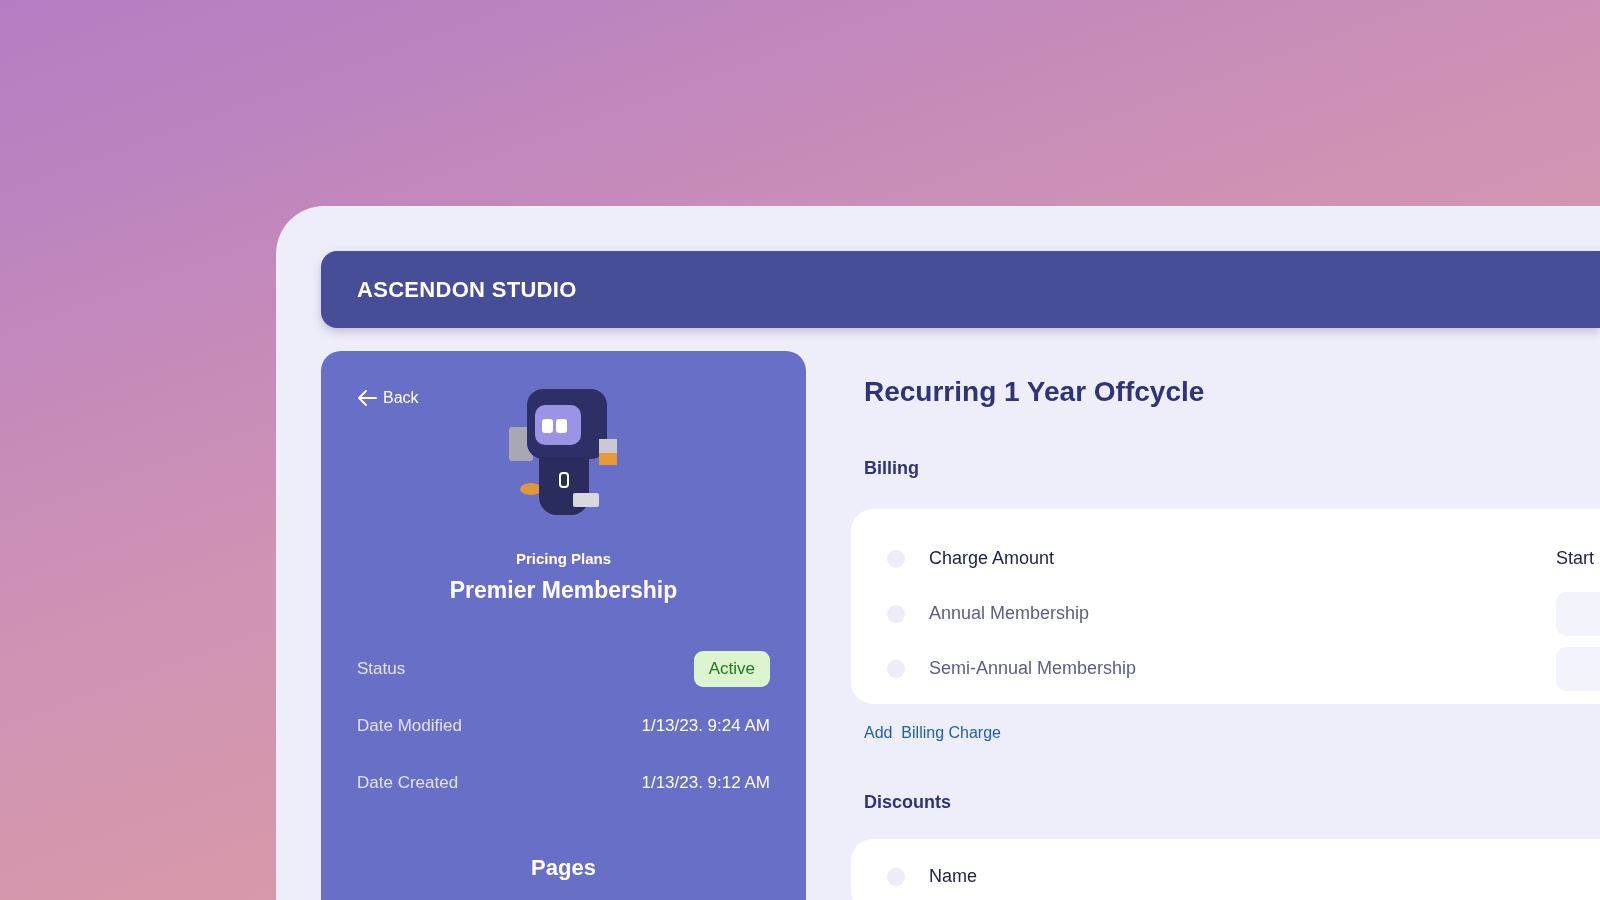 The image size is (1600, 900). What do you see at coordinates (563, 558) in the screenshot?
I see `category-label: Pricing Plans` at bounding box center [563, 558].